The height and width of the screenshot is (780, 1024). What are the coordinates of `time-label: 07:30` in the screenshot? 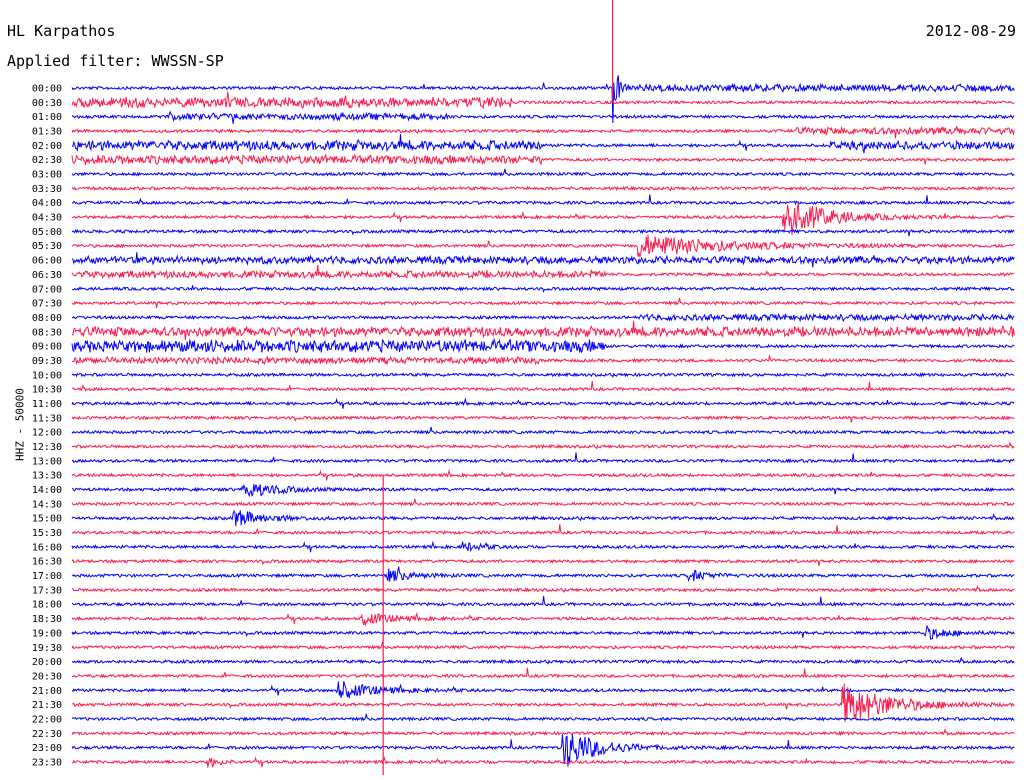 It's located at (47, 304).